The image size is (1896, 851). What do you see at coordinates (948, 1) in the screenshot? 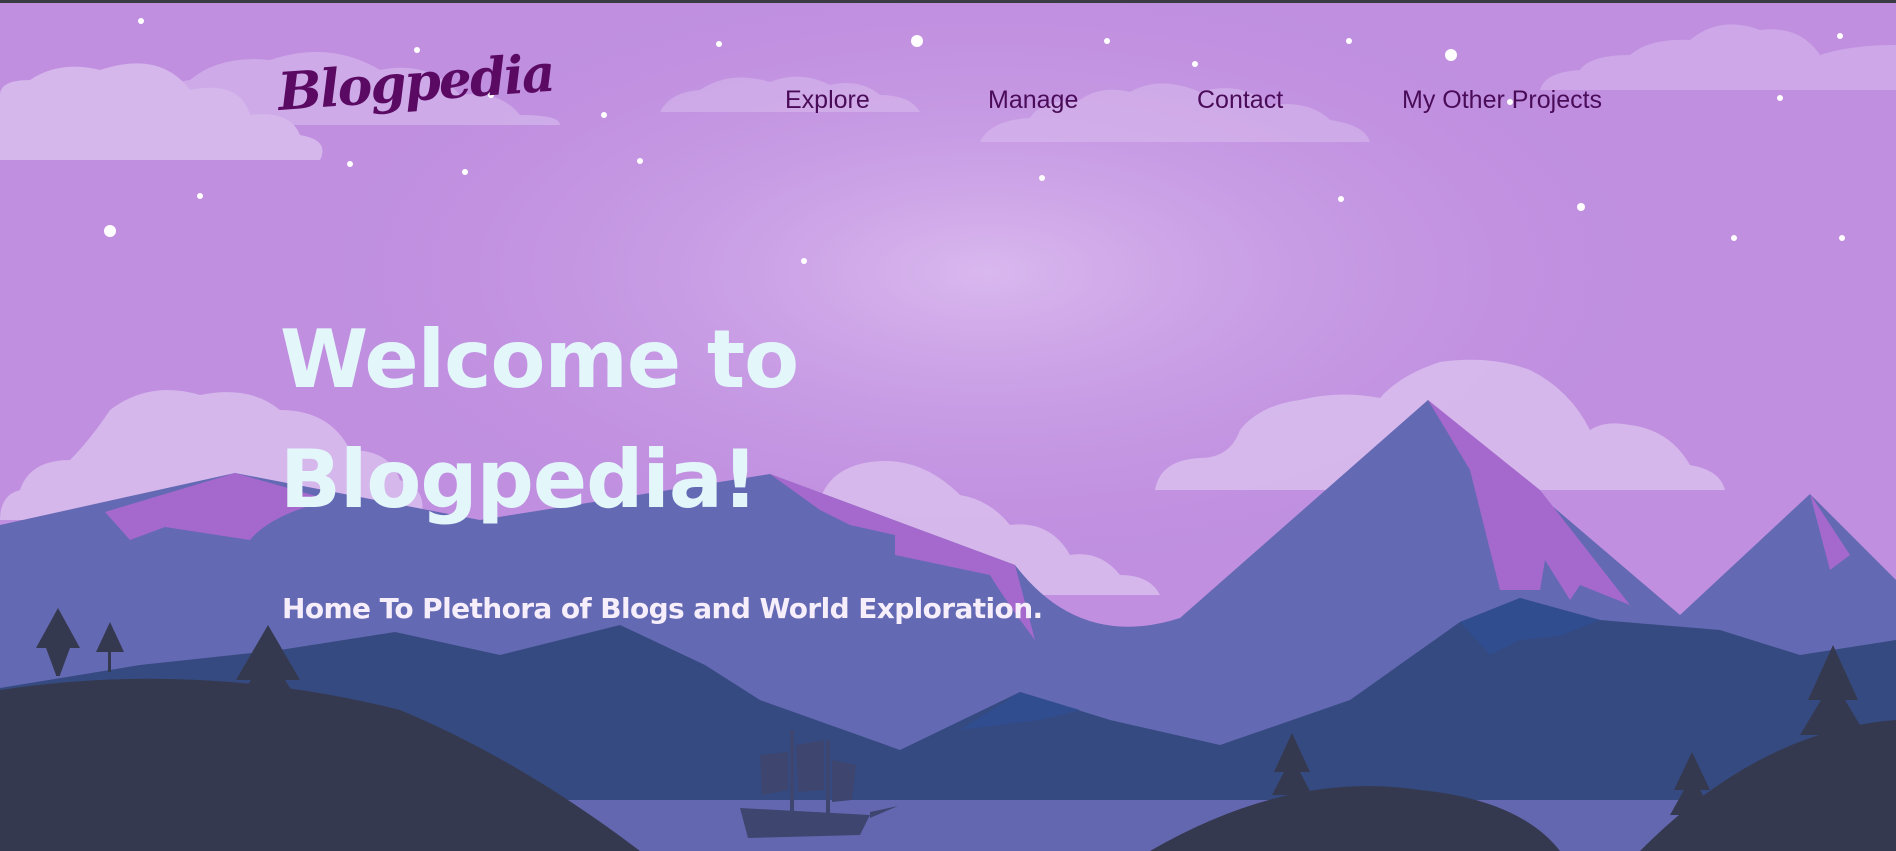
I see `window-top-border` at bounding box center [948, 1].